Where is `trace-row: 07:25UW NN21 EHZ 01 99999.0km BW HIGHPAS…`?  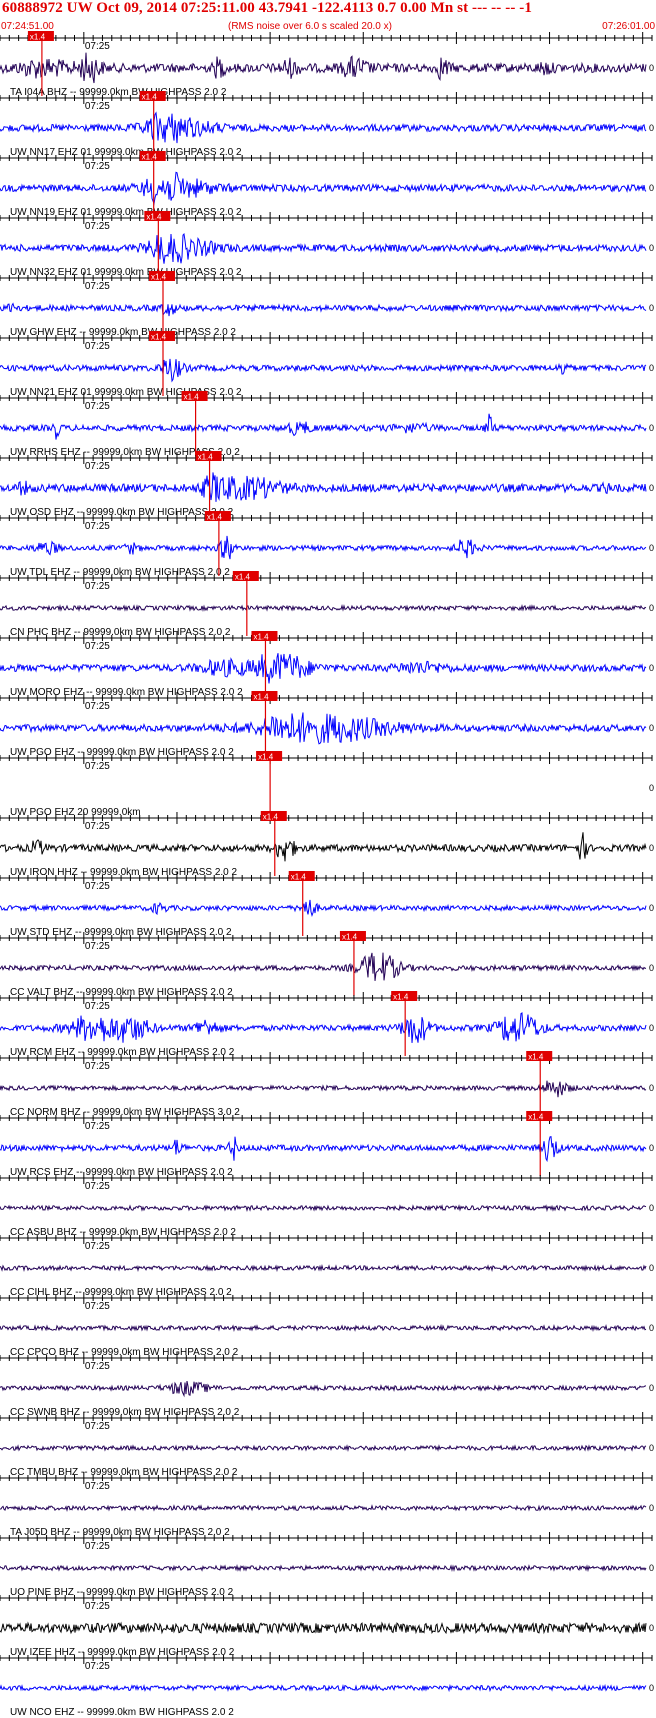
trace-row: 07:25UW NN21 EHZ 01 99999.0km BW HIGHPAS… is located at coordinates (327, 364).